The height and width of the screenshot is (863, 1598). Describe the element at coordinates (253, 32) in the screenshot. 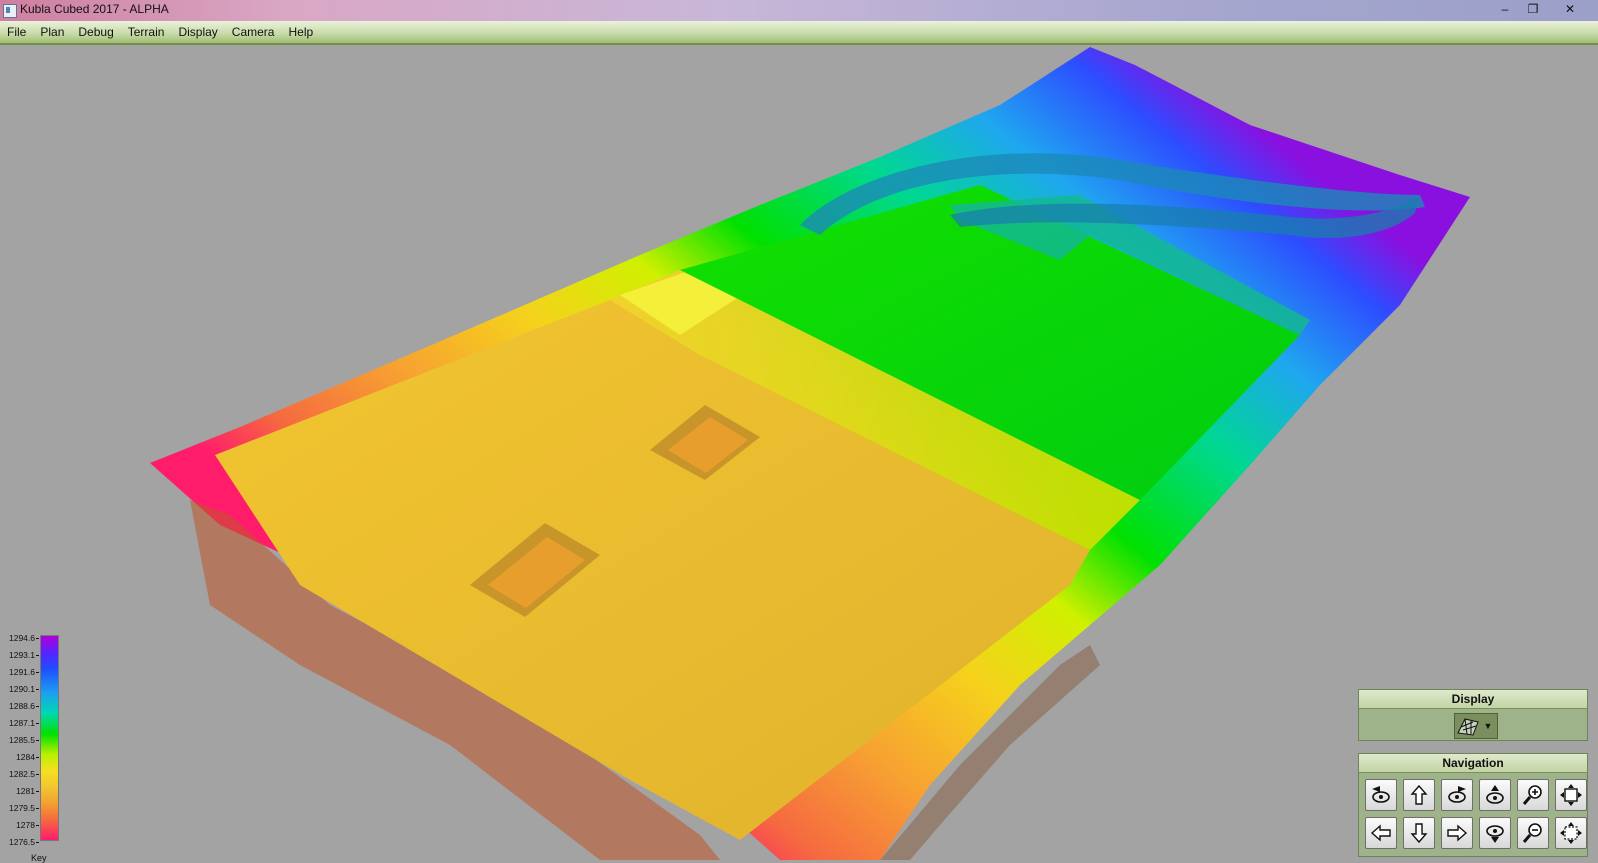

I see `menu-camera: Camera` at that location.